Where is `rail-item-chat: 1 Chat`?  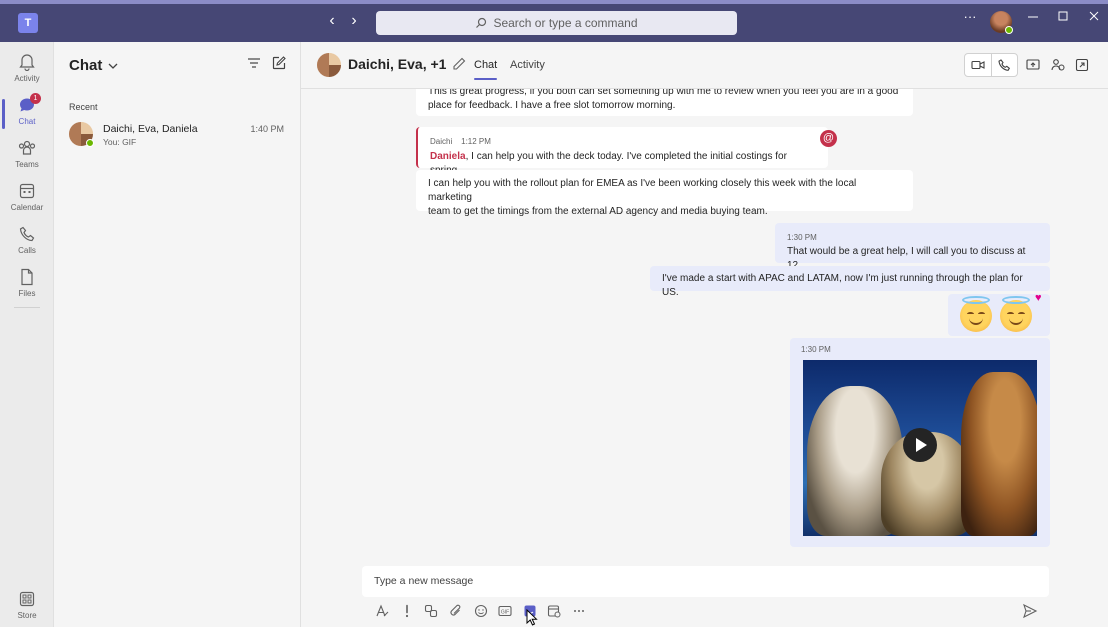
rail-item-chat: 1 Chat is located at coordinates (27, 114).